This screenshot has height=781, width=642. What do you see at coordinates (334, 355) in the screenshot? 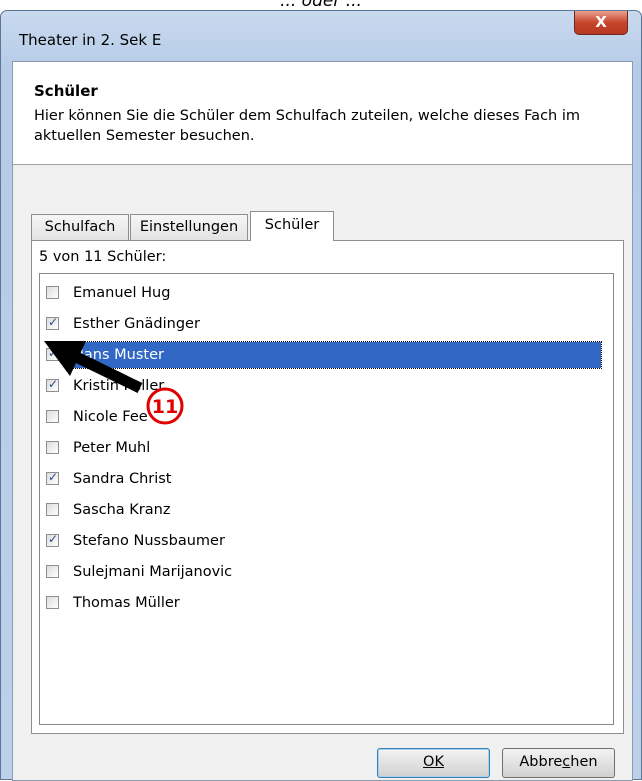
I see `student-name: Hans Muster` at bounding box center [334, 355].